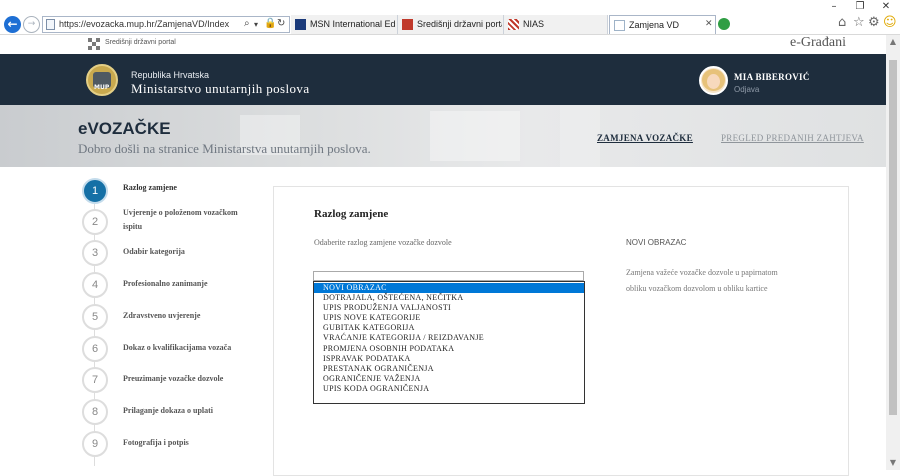  I want to click on avatar, so click(713, 80).